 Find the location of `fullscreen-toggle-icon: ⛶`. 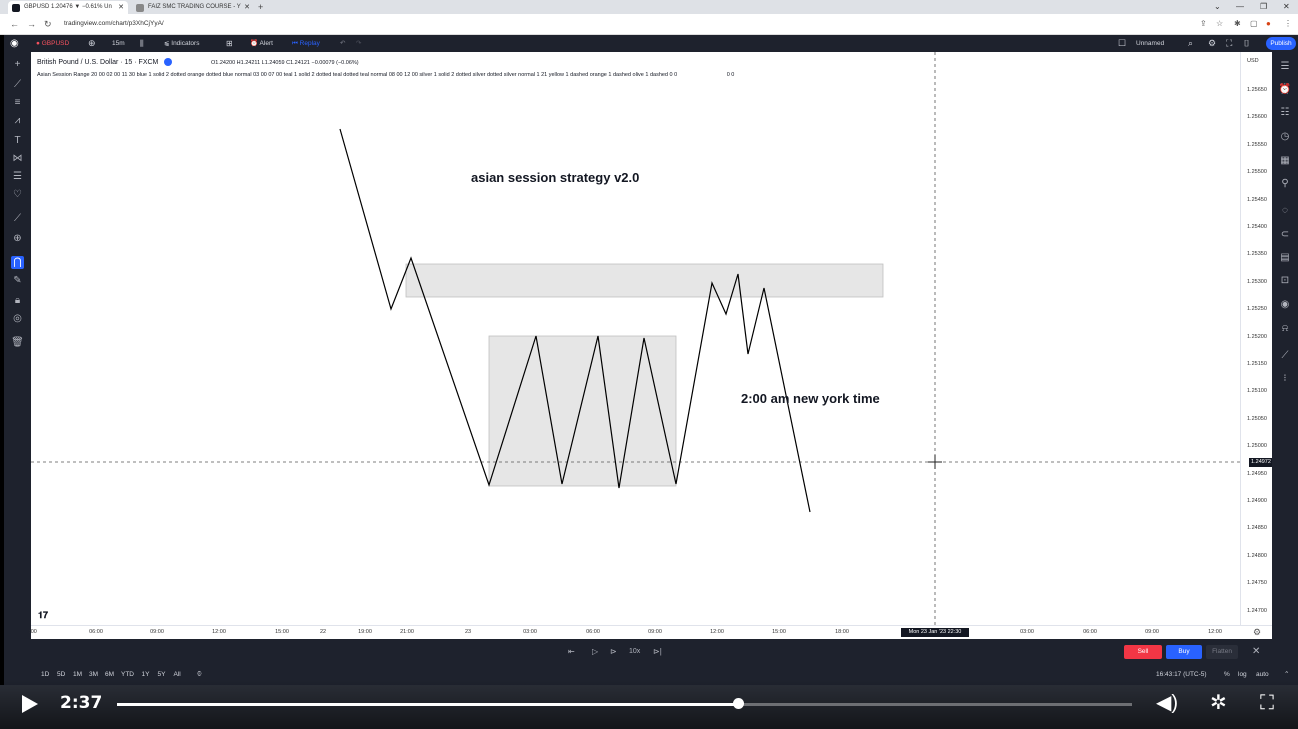

fullscreen-toggle-icon: ⛶ is located at coordinates (1267, 703).